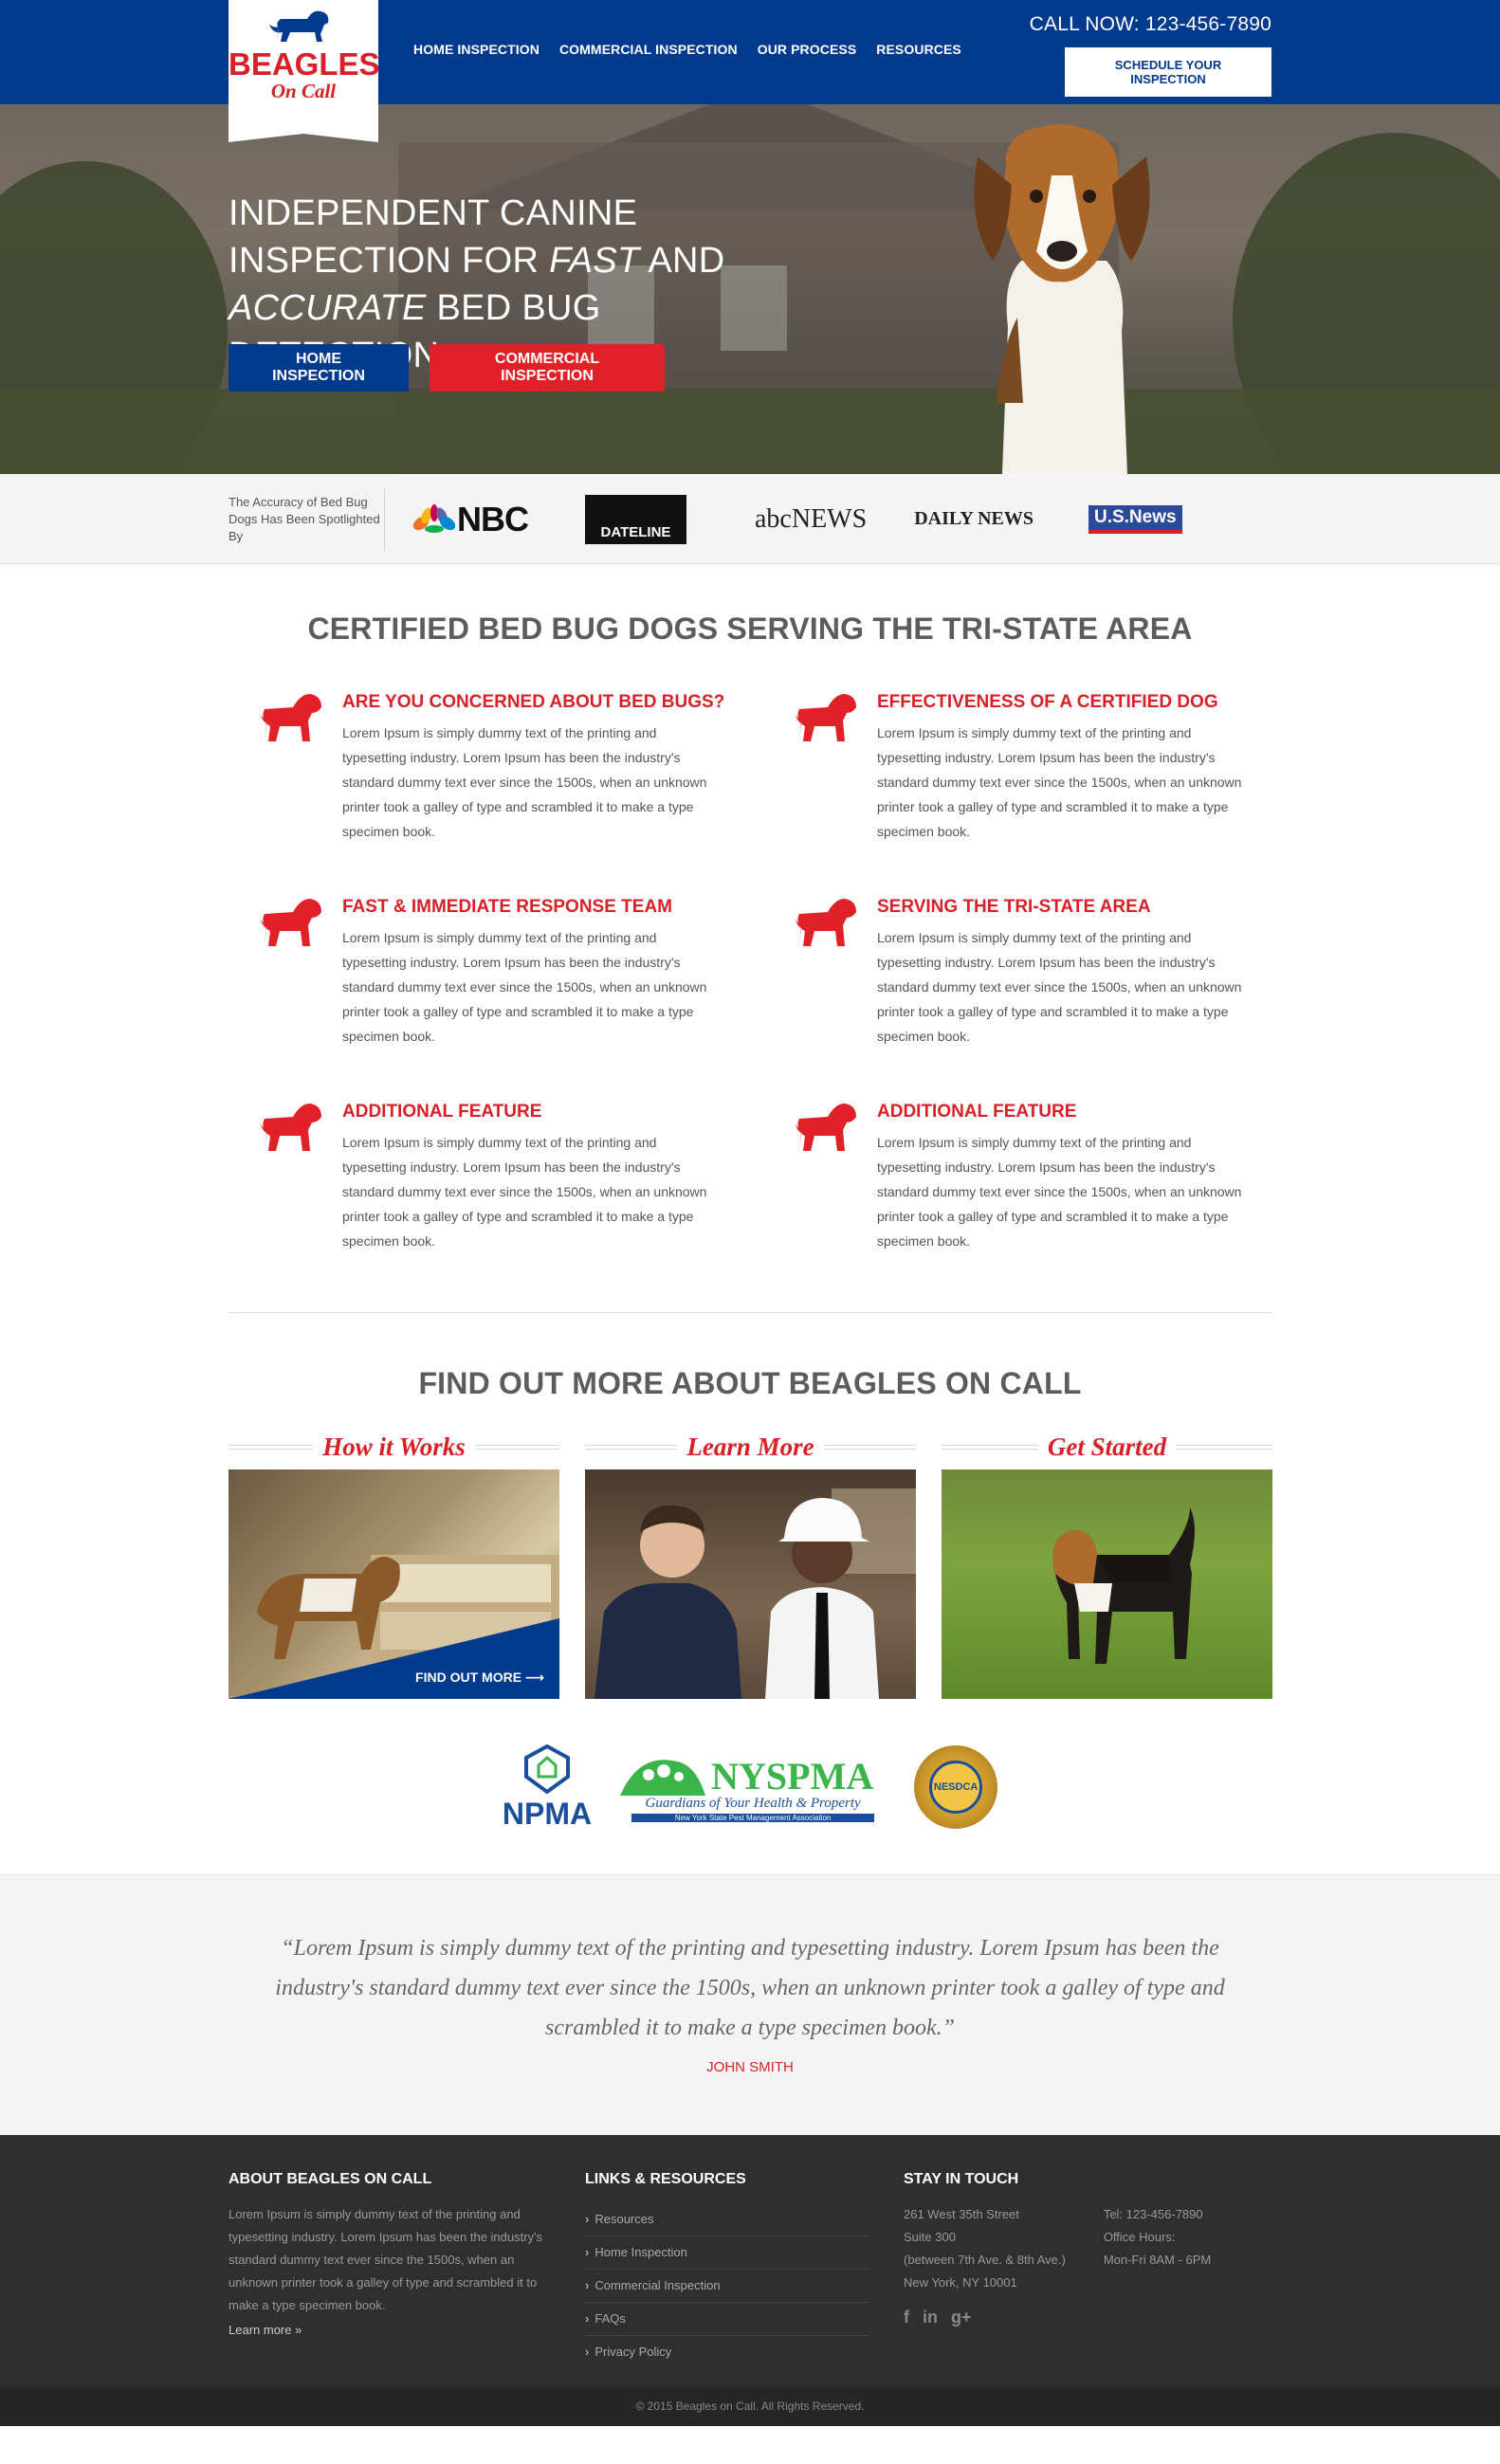  What do you see at coordinates (811, 518) in the screenshot?
I see `abc-news-logo: abcNEWS` at bounding box center [811, 518].